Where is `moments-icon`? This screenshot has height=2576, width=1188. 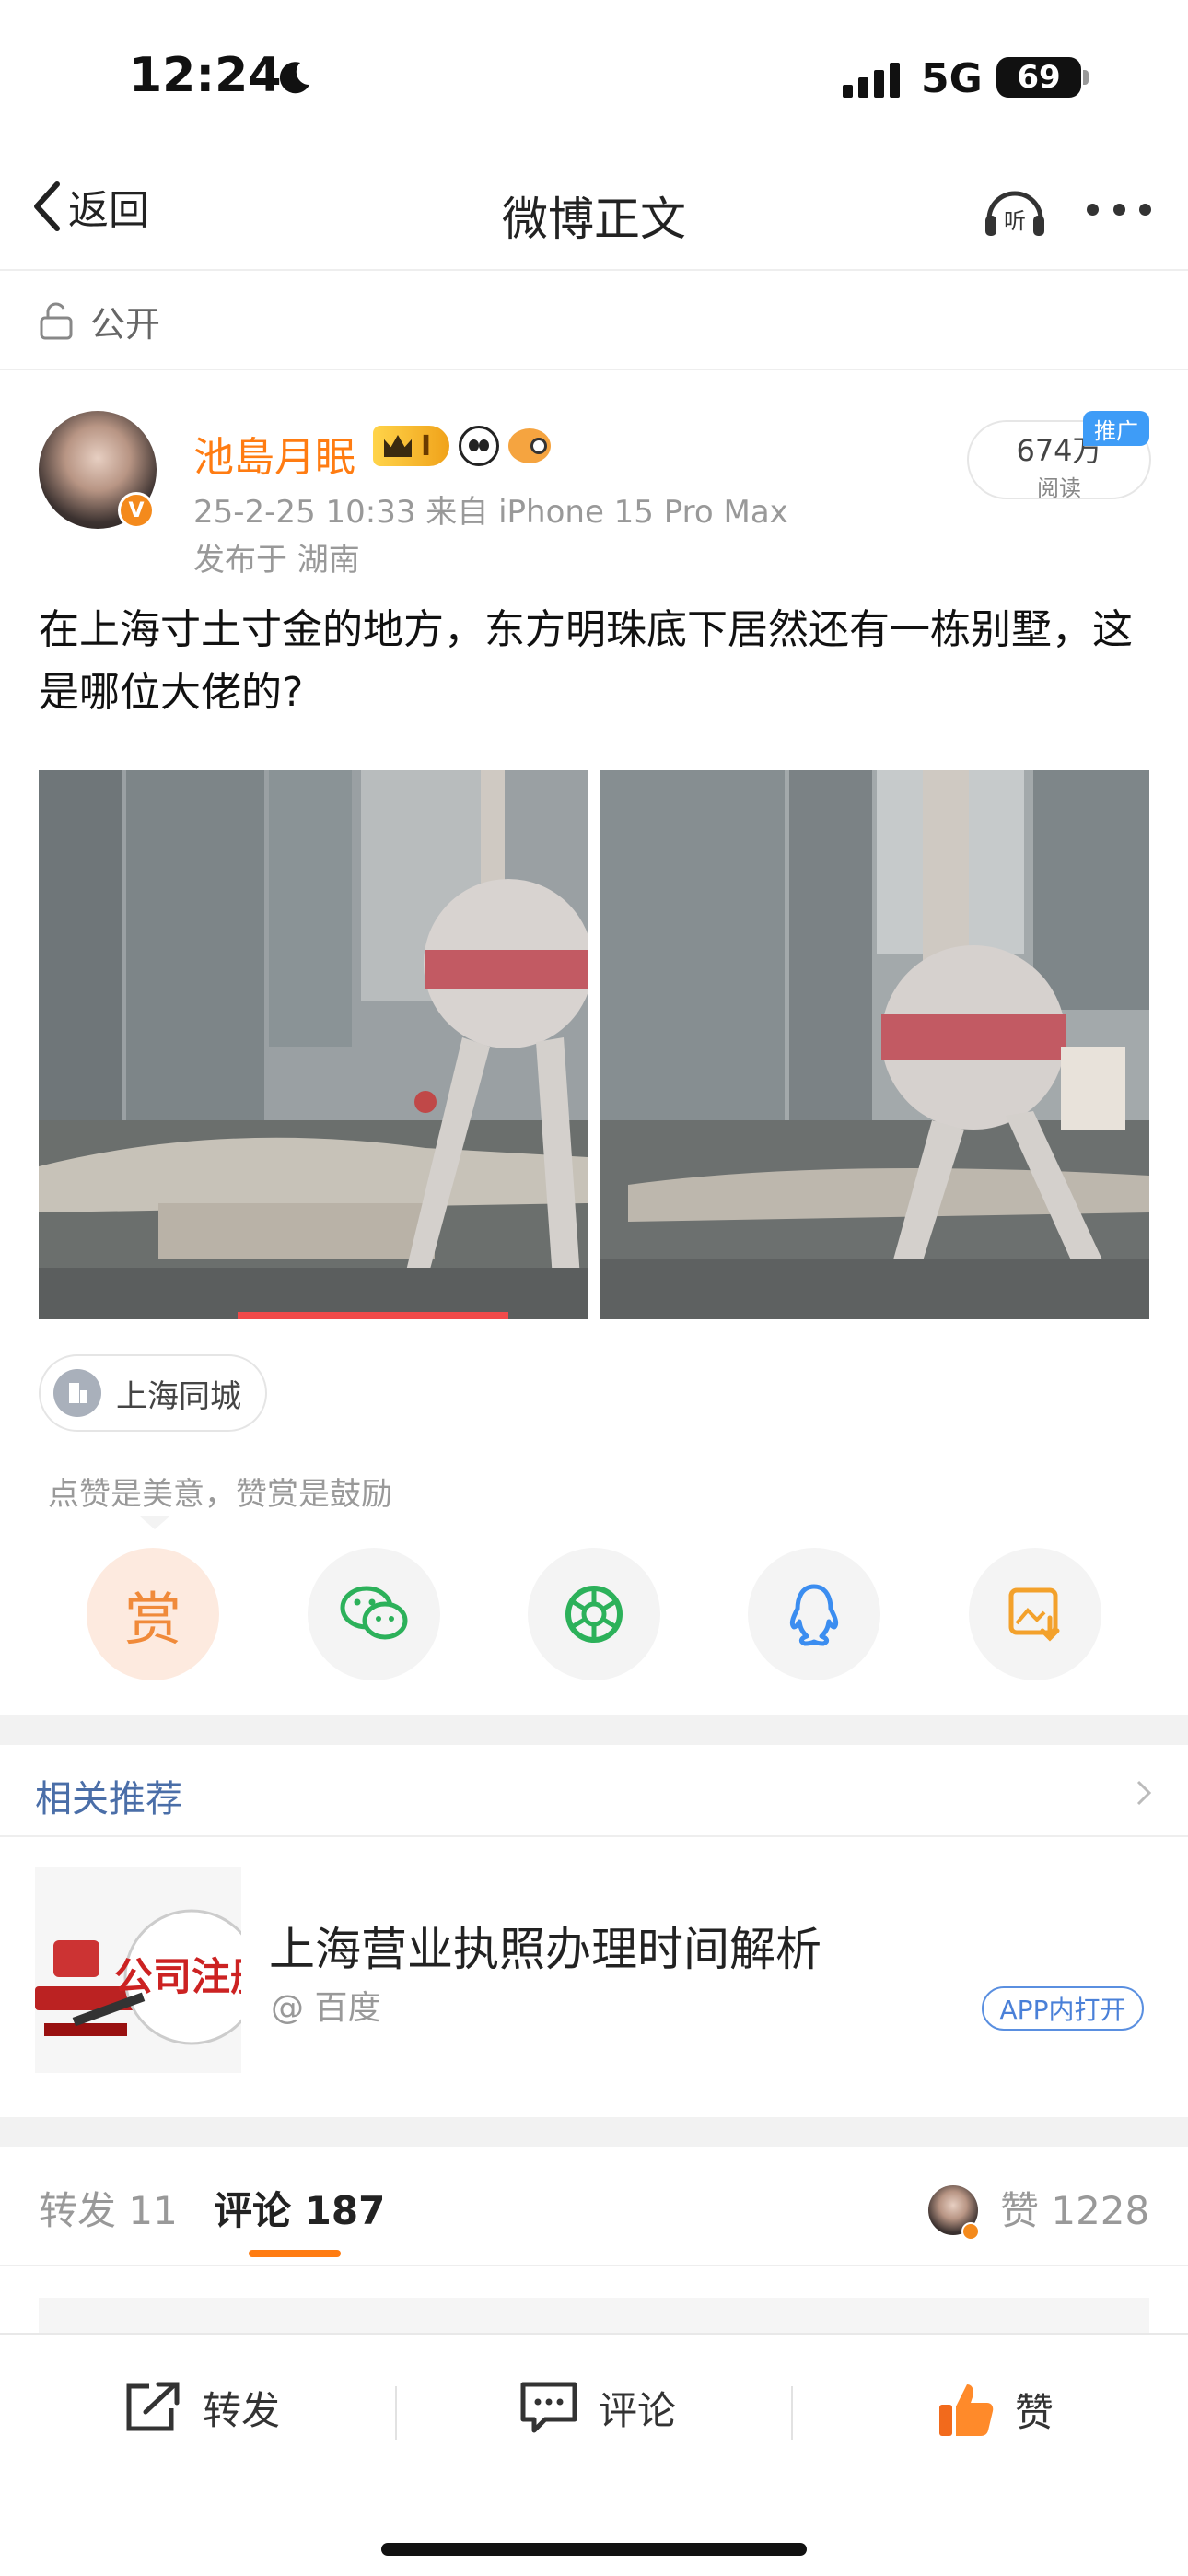 moments-icon is located at coordinates (594, 1615).